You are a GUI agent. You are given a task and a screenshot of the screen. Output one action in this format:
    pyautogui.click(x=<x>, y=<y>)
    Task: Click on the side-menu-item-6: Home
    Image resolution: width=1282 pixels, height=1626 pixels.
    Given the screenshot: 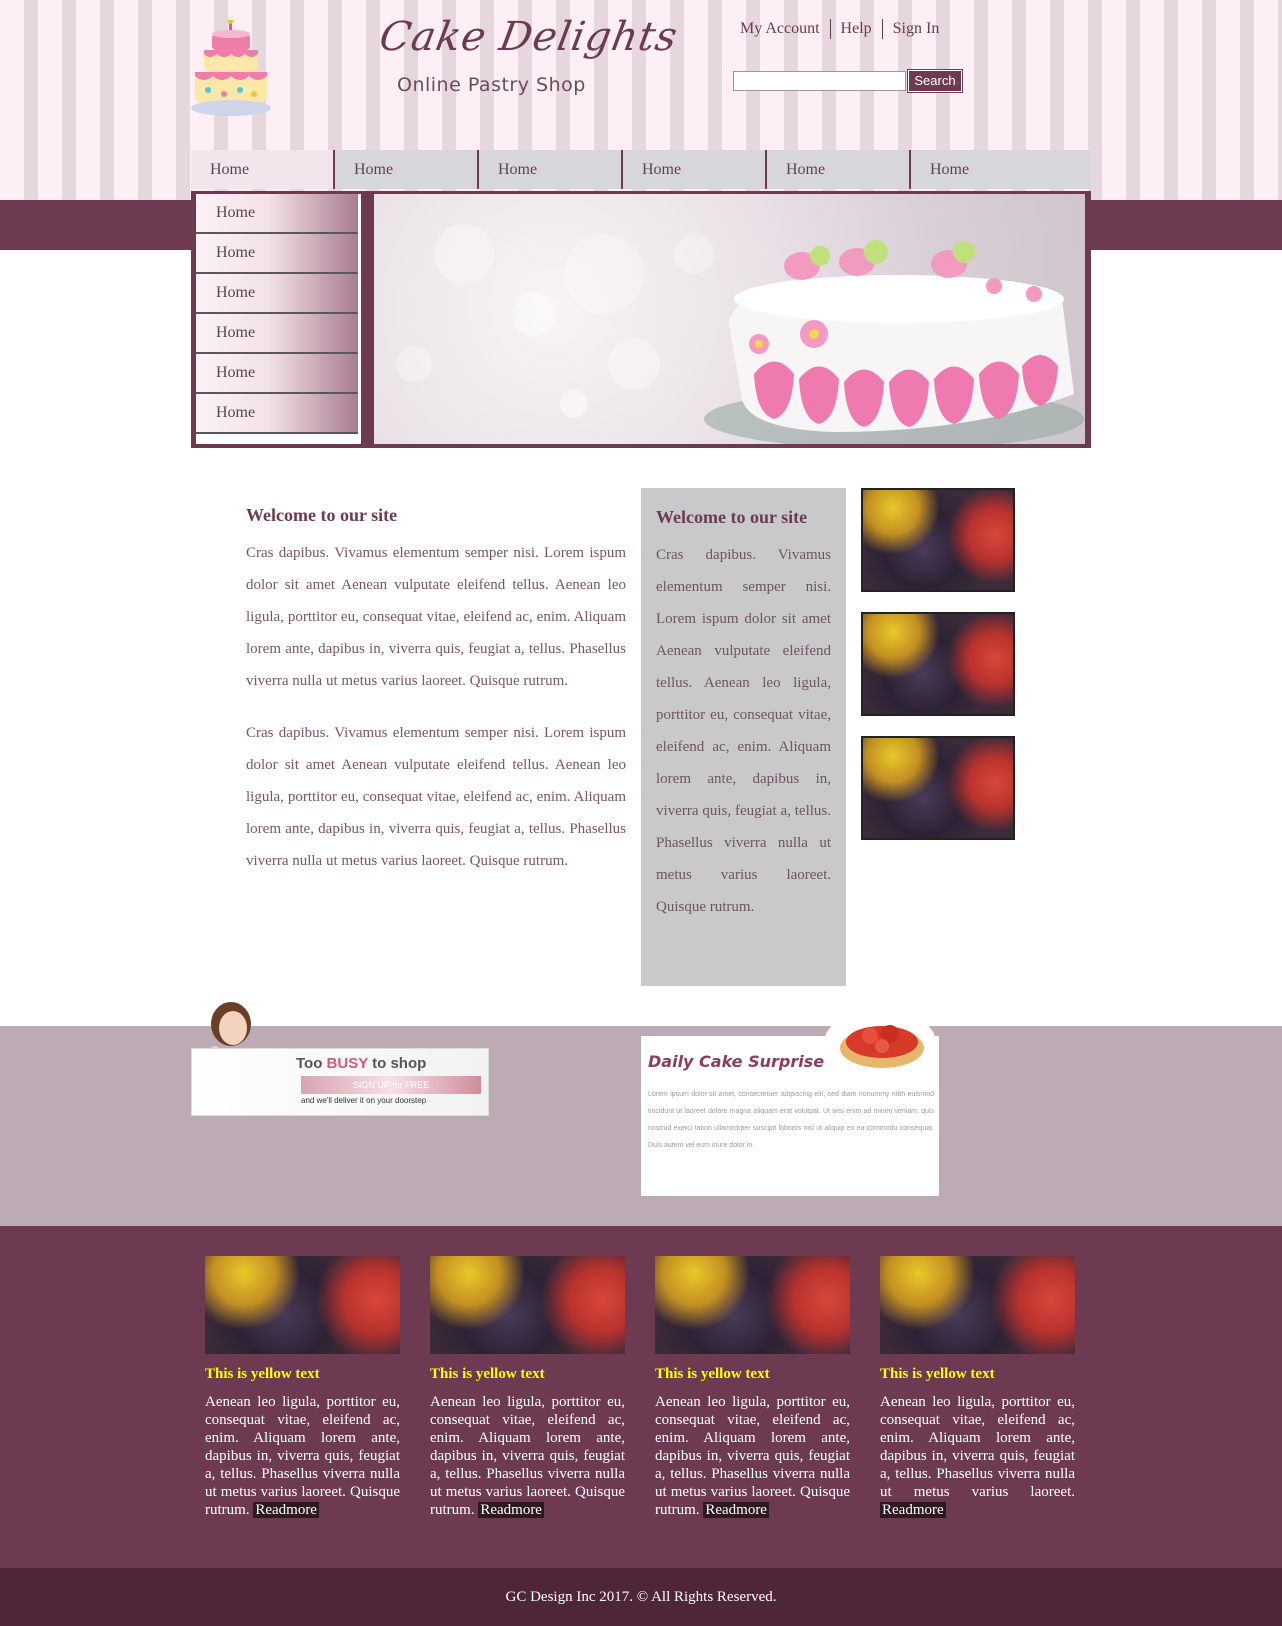 What is the action you would take?
    pyautogui.click(x=277, y=414)
    